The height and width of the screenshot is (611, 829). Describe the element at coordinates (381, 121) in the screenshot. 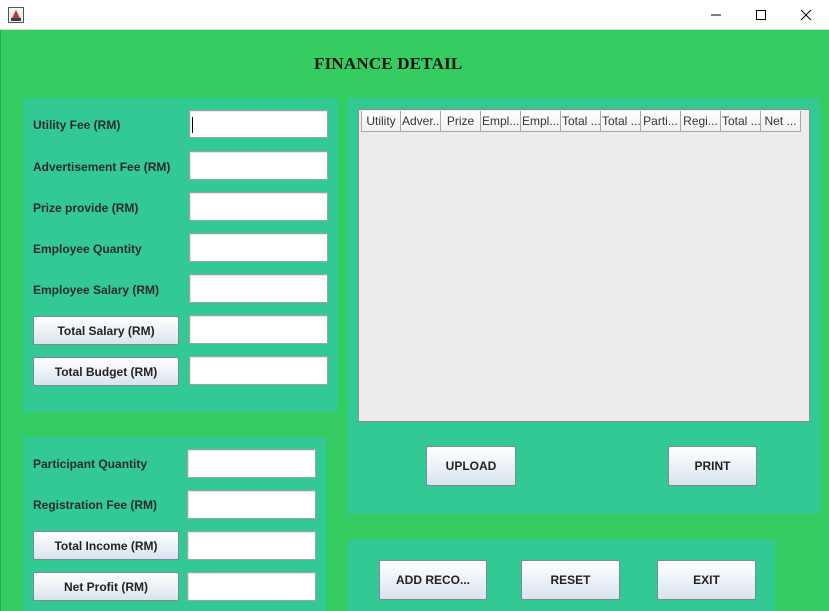

I see `column-header: Utility` at that location.